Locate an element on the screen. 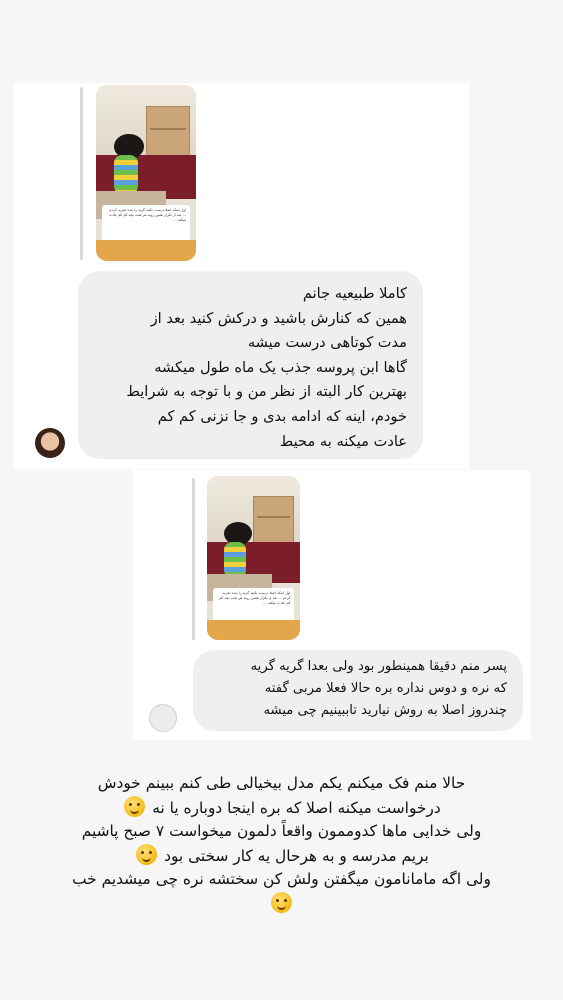  story-text-line: بریم مدرسه و به هرحال یه کار سختی بود is located at coordinates (281, 856).